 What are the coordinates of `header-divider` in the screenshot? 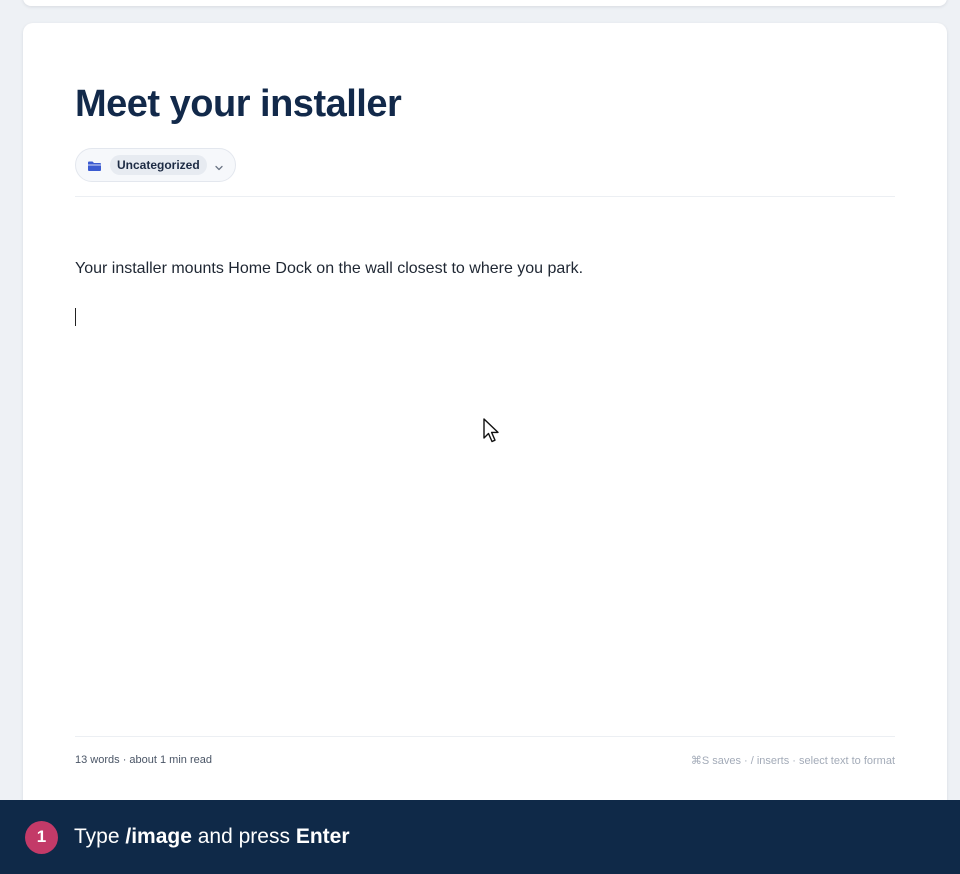 It's located at (485, 196).